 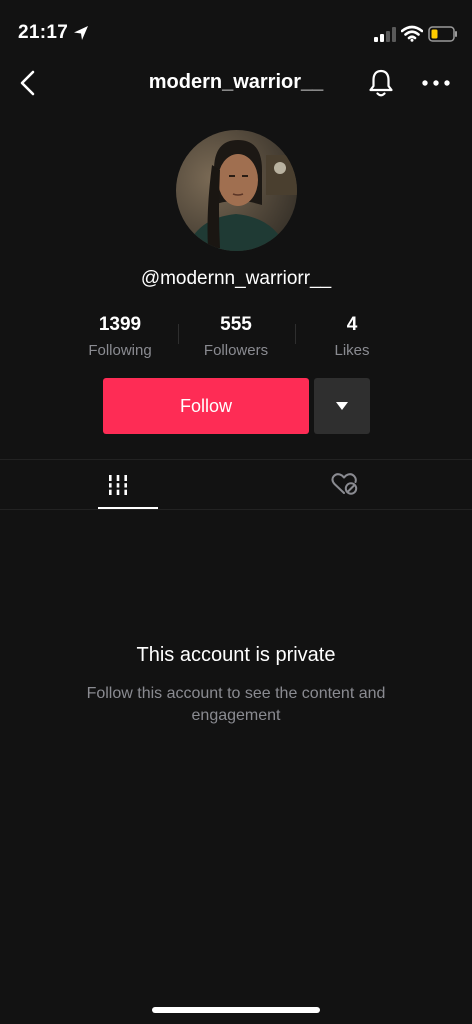 What do you see at coordinates (344, 484) in the screenshot?
I see `liked-hidden-icon` at bounding box center [344, 484].